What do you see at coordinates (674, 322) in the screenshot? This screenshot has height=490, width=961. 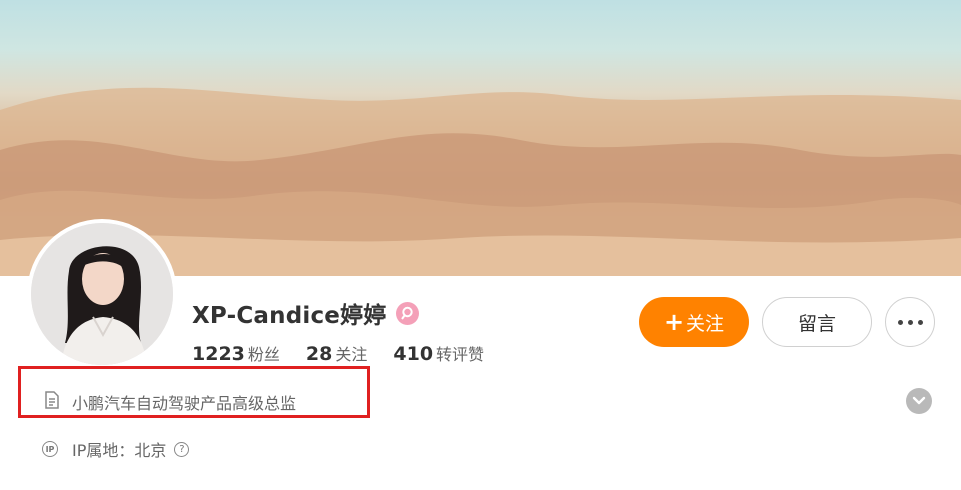 I see `plus-icon: +` at bounding box center [674, 322].